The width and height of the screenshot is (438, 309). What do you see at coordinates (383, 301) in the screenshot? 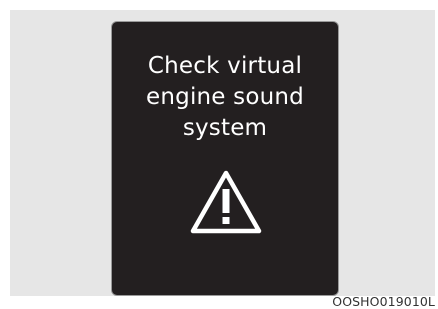
I see `image-code: OOSHO019010L` at bounding box center [383, 301].